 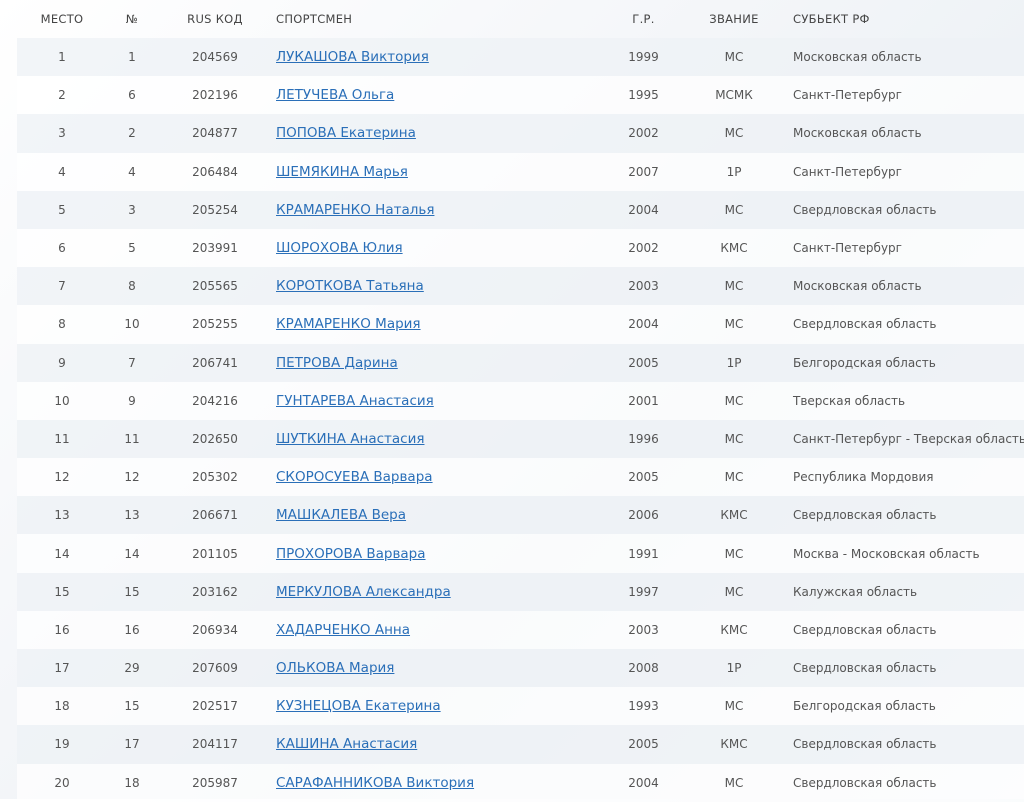 What do you see at coordinates (62, 515) in the screenshot?
I see `place-cell: 13` at bounding box center [62, 515].